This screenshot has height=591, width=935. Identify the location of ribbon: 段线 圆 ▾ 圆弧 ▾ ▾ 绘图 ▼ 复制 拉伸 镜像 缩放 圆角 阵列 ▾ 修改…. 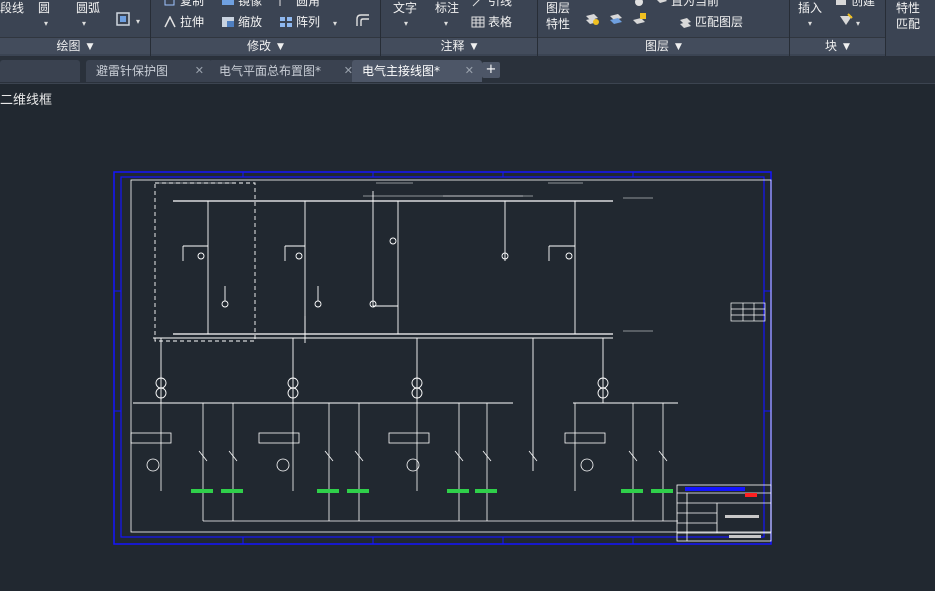
(467, 28).